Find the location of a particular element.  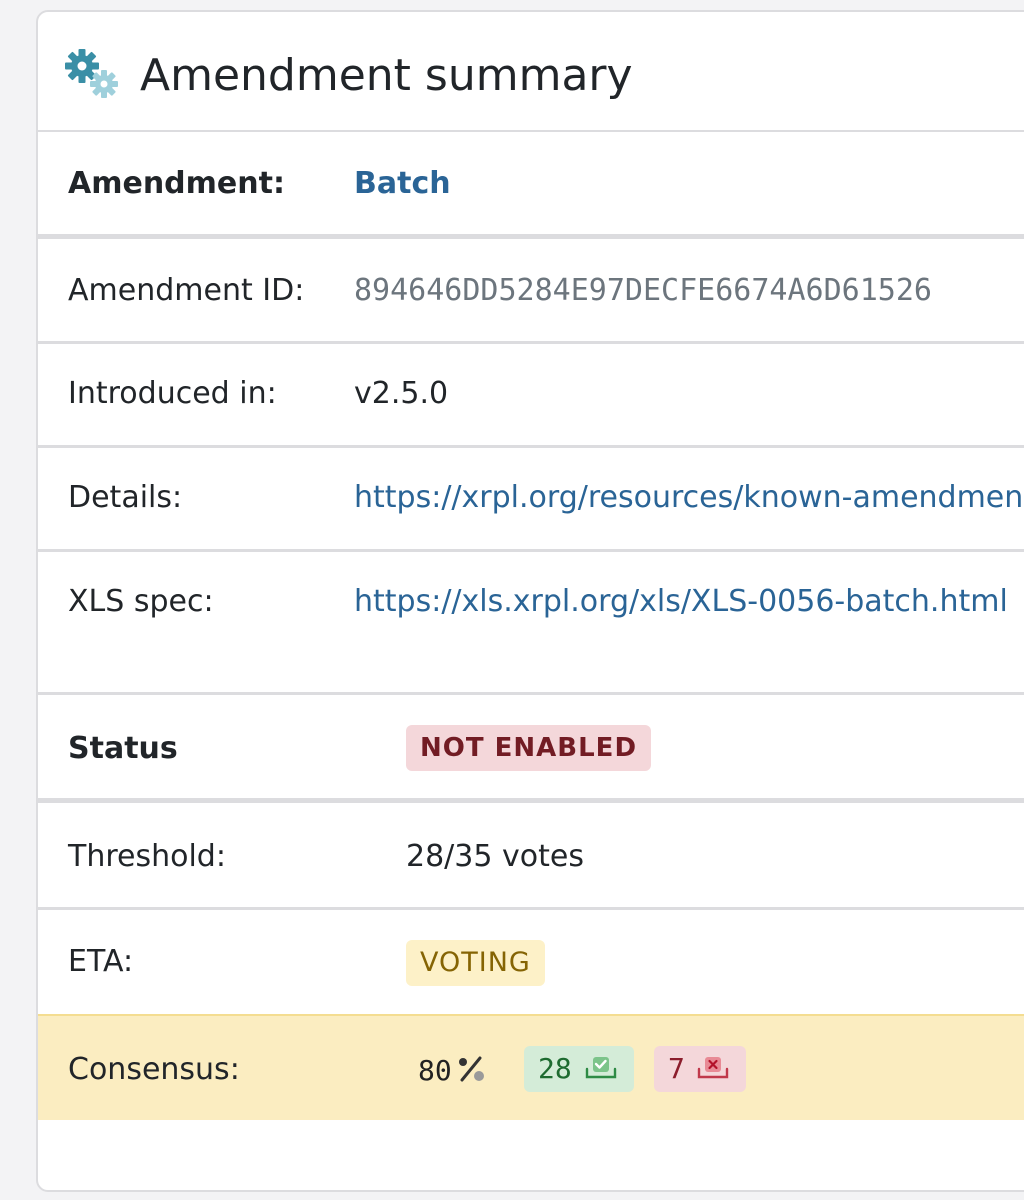

x-box-icon is located at coordinates (713, 1068).